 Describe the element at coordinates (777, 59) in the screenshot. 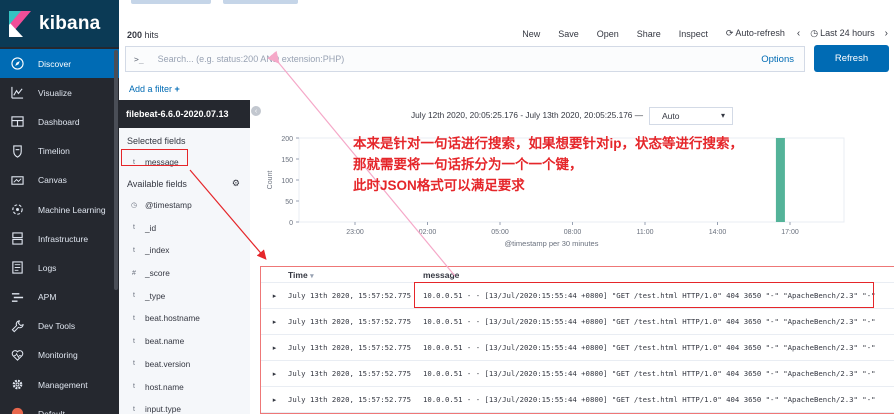

I see `options-button: Options` at that location.